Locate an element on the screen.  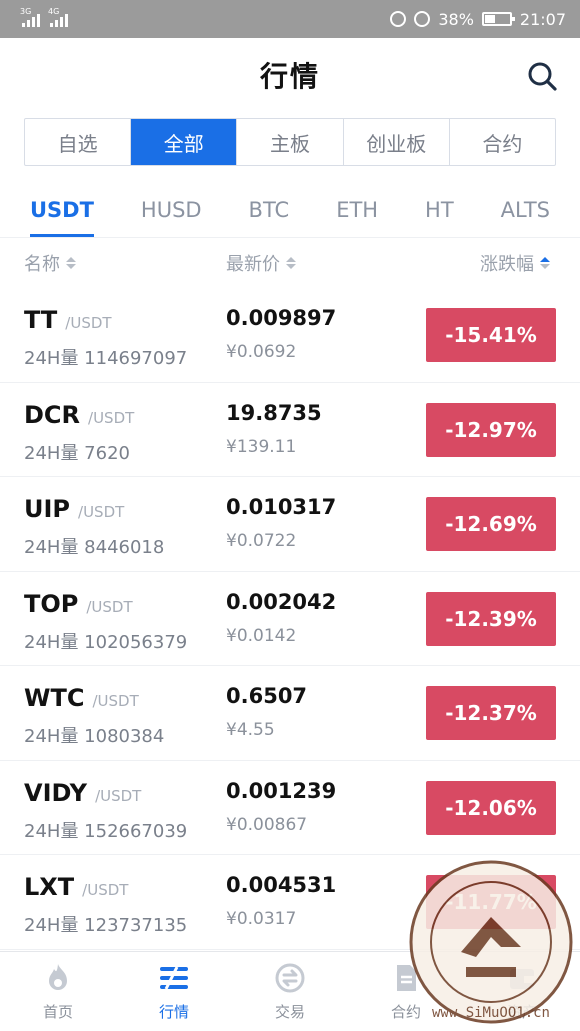
network-type-1: 3G is located at coordinates (26, 11).